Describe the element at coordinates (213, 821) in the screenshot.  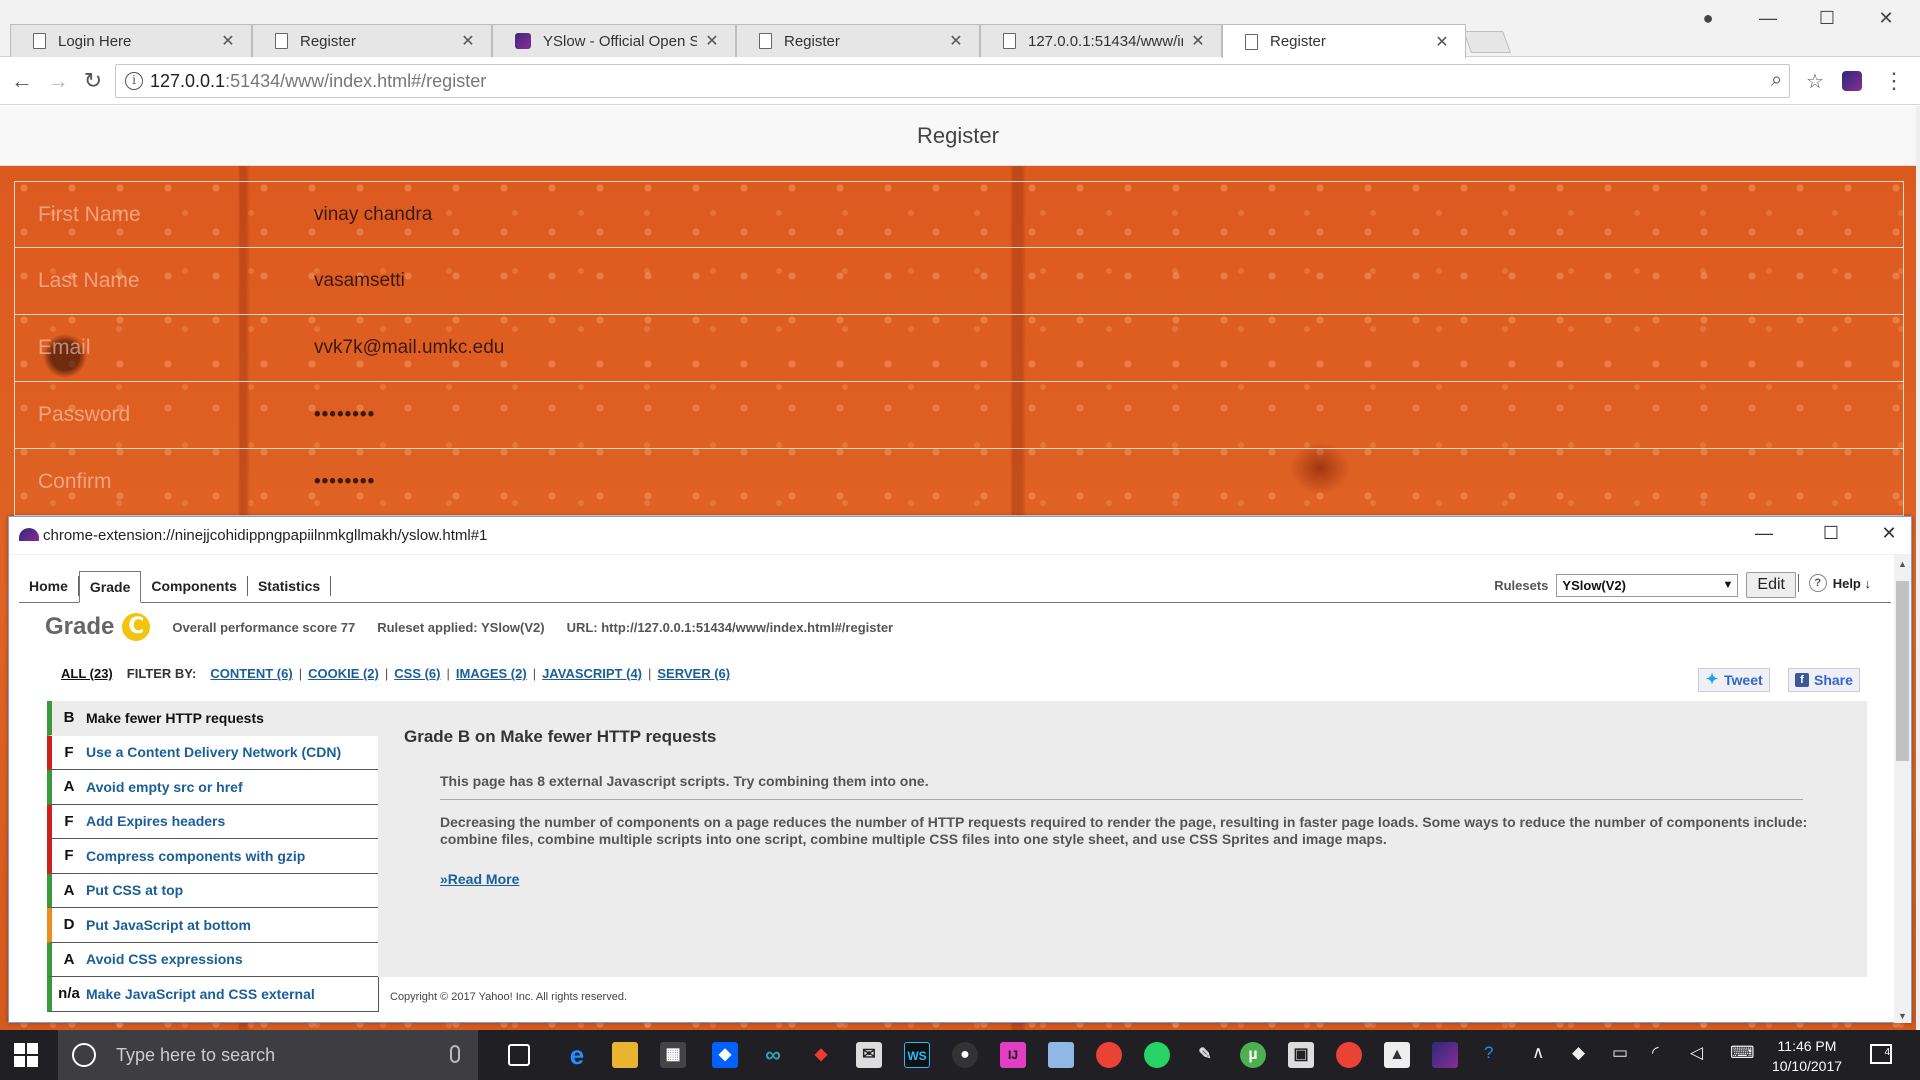
I see `list-item: F Add Expires headers` at that location.